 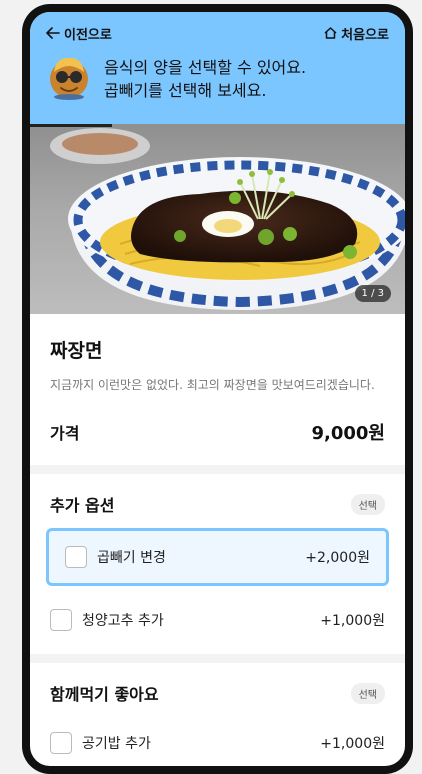 I want to click on option-label: 곱빼기 변경, so click(x=131, y=558).